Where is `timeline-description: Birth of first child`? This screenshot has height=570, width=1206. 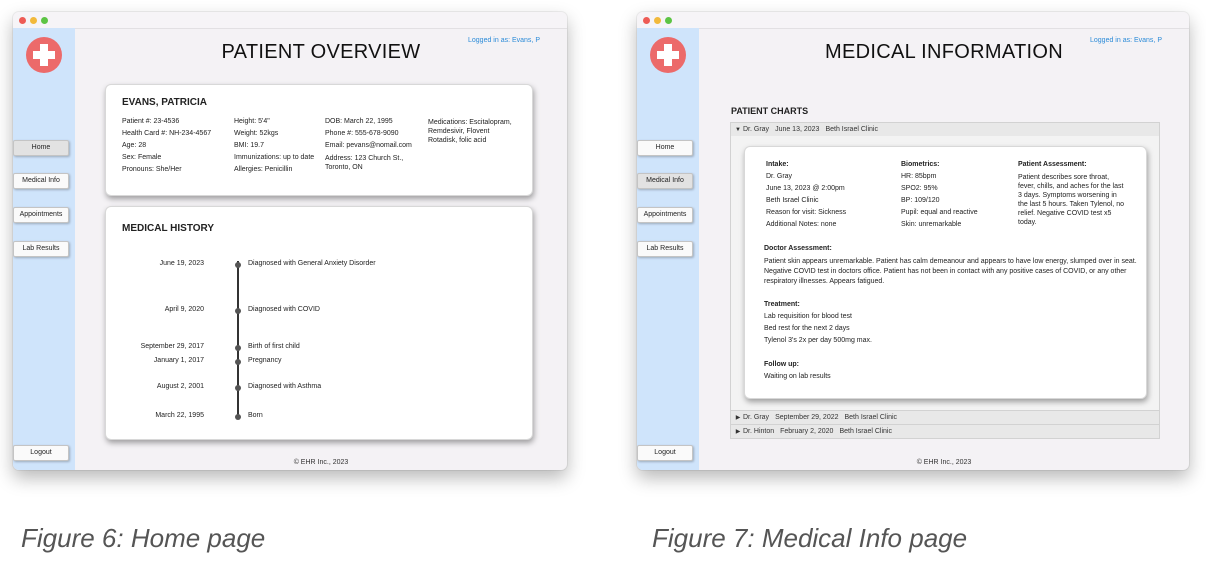
timeline-description: Birth of first child is located at coordinates (274, 346).